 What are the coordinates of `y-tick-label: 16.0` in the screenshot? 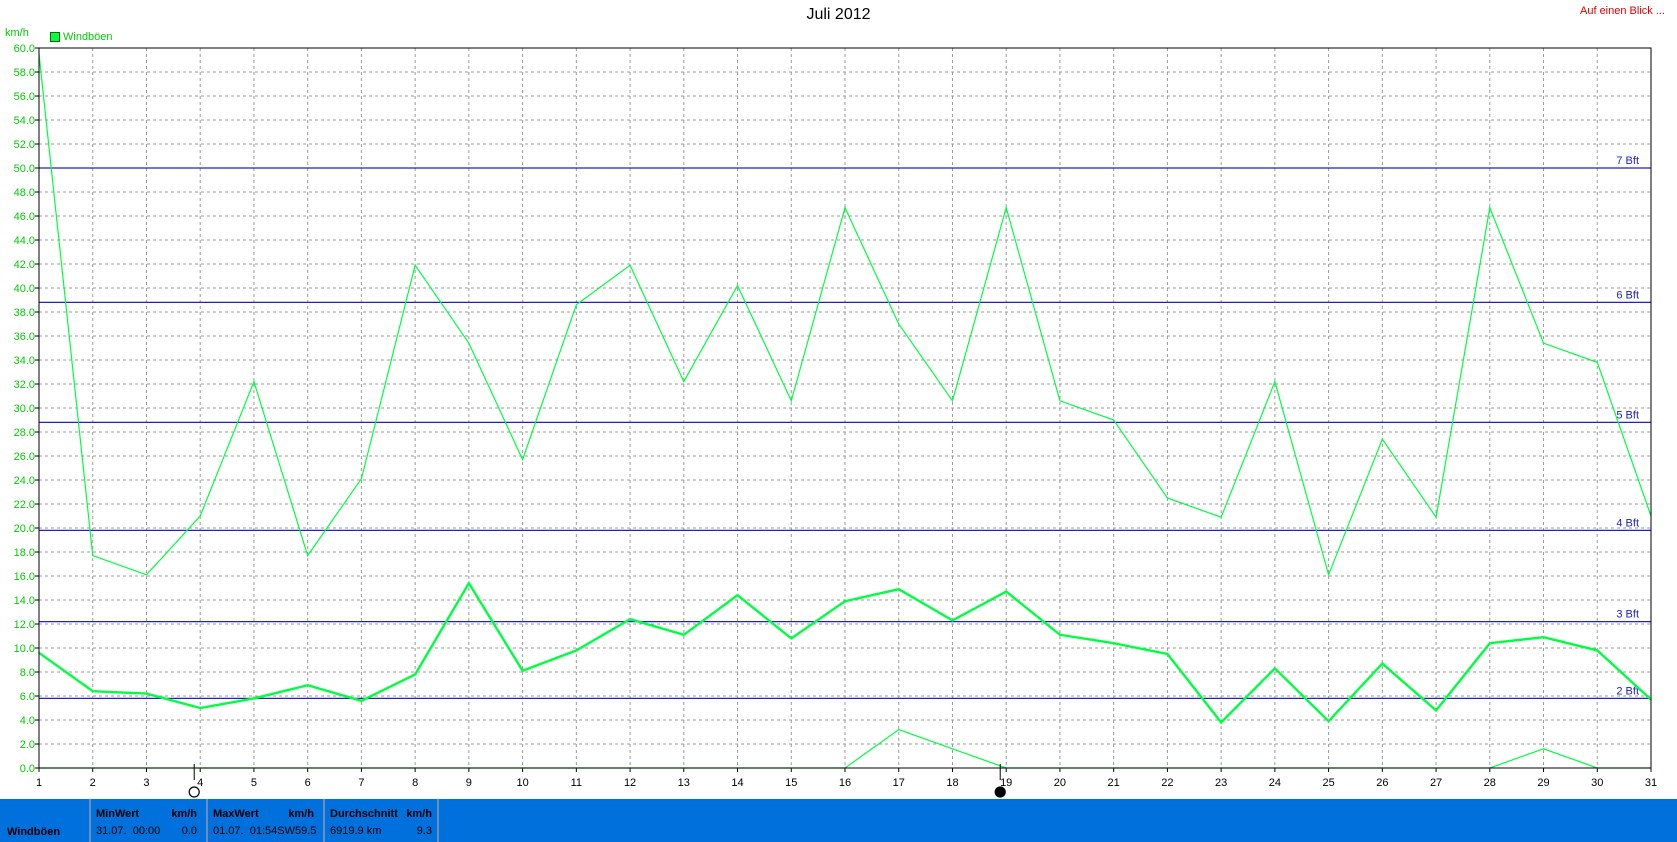 It's located at (24, 577).